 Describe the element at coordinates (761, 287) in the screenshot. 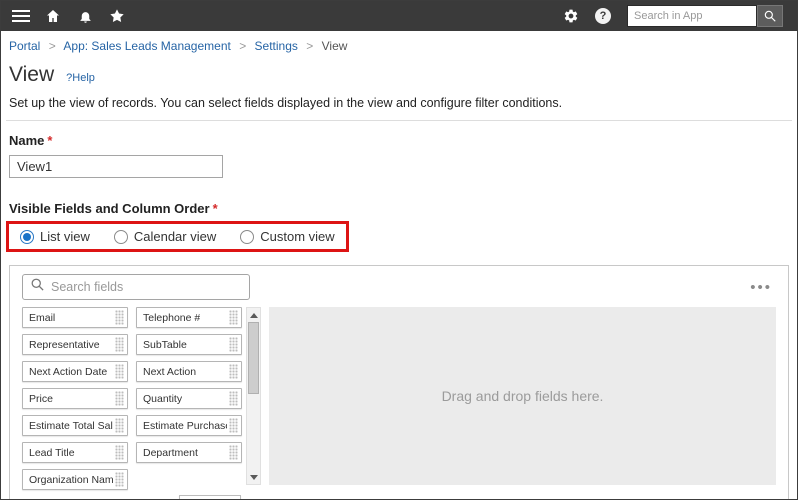

I see `options-menu-button: •••` at that location.